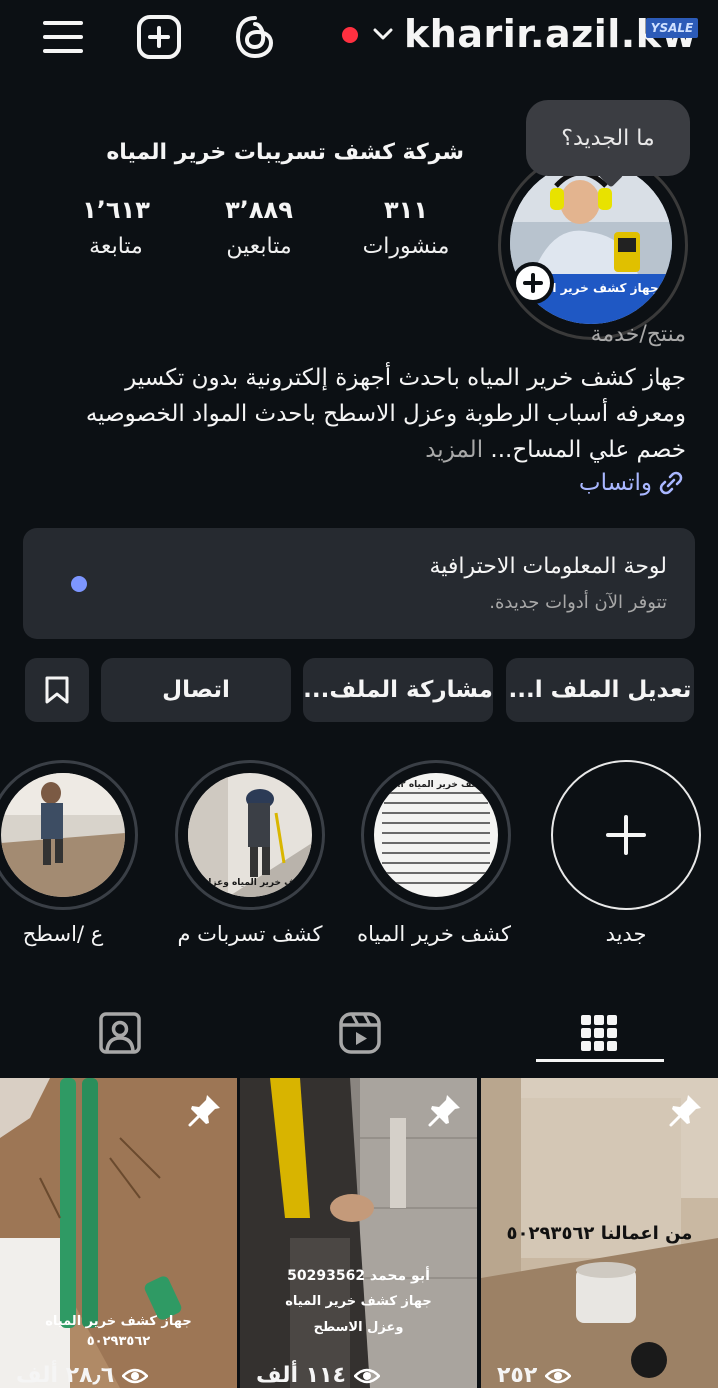 The height and width of the screenshot is (1388, 718). I want to click on following-label: متابعة, so click(116, 246).